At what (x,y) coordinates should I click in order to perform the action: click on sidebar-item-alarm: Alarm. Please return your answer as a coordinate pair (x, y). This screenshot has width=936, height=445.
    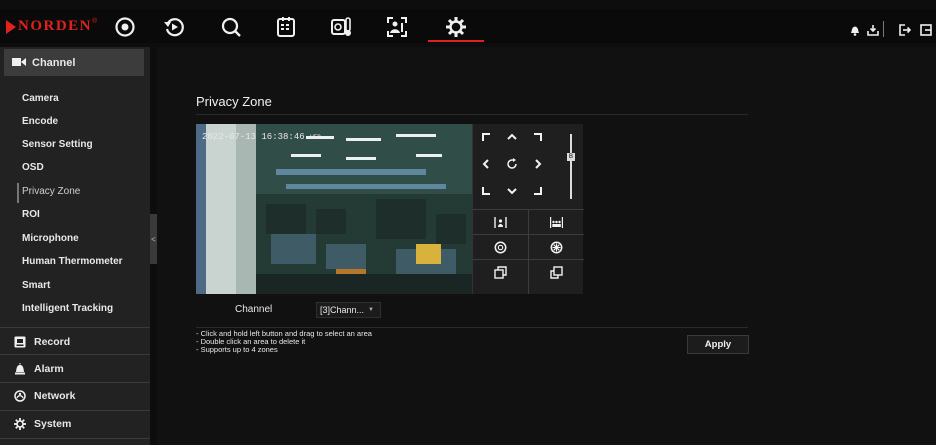
    Looking at the image, I should click on (39, 369).